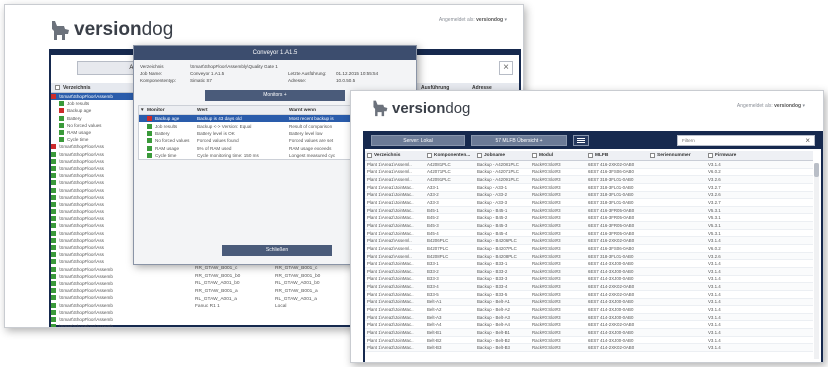 The height and width of the screenshot is (367, 828). What do you see at coordinates (277, 250) in the screenshot?
I see `close-button: Schließen` at bounding box center [277, 250].